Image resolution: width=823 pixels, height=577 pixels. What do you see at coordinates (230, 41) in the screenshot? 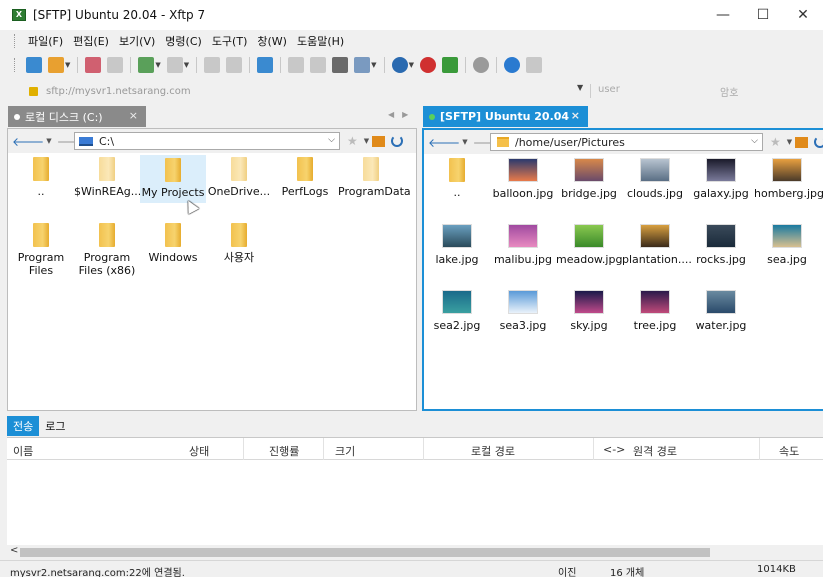
I see `menu-tools: 도구(T)` at bounding box center [230, 41].